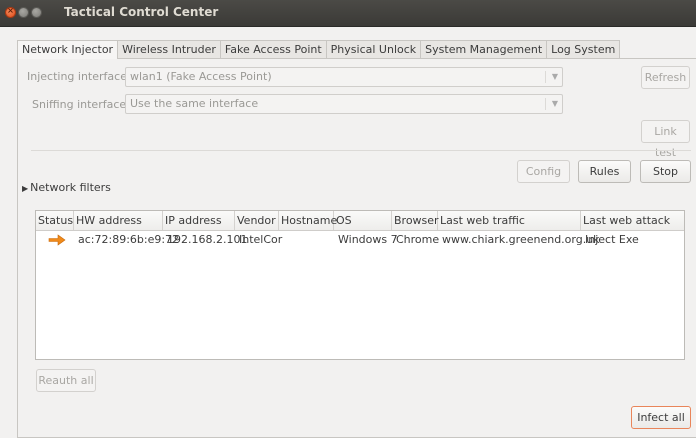 This screenshot has height=438, width=696. I want to click on reauth-all-button: Reauth all, so click(66, 380).